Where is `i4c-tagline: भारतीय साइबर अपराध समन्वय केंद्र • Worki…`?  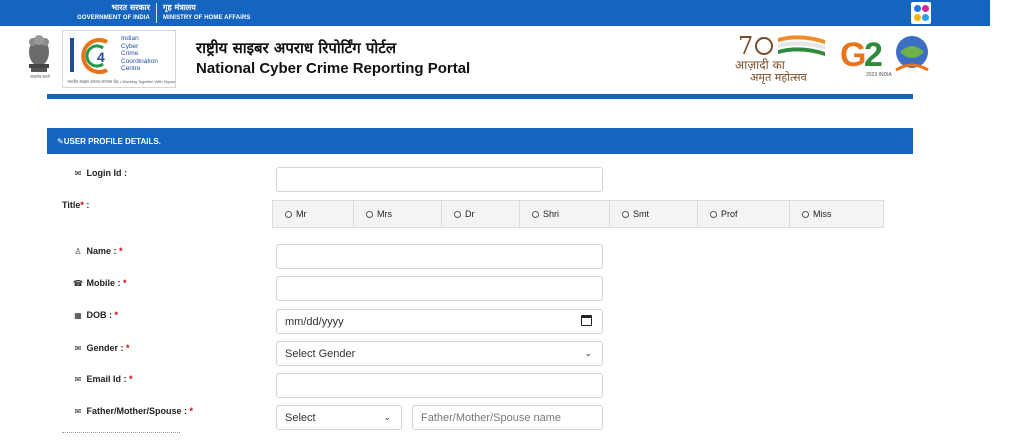 i4c-tagline: भारतीय साइबर अपराध समन्वय केंद्र • Worki… is located at coordinates (121, 81).